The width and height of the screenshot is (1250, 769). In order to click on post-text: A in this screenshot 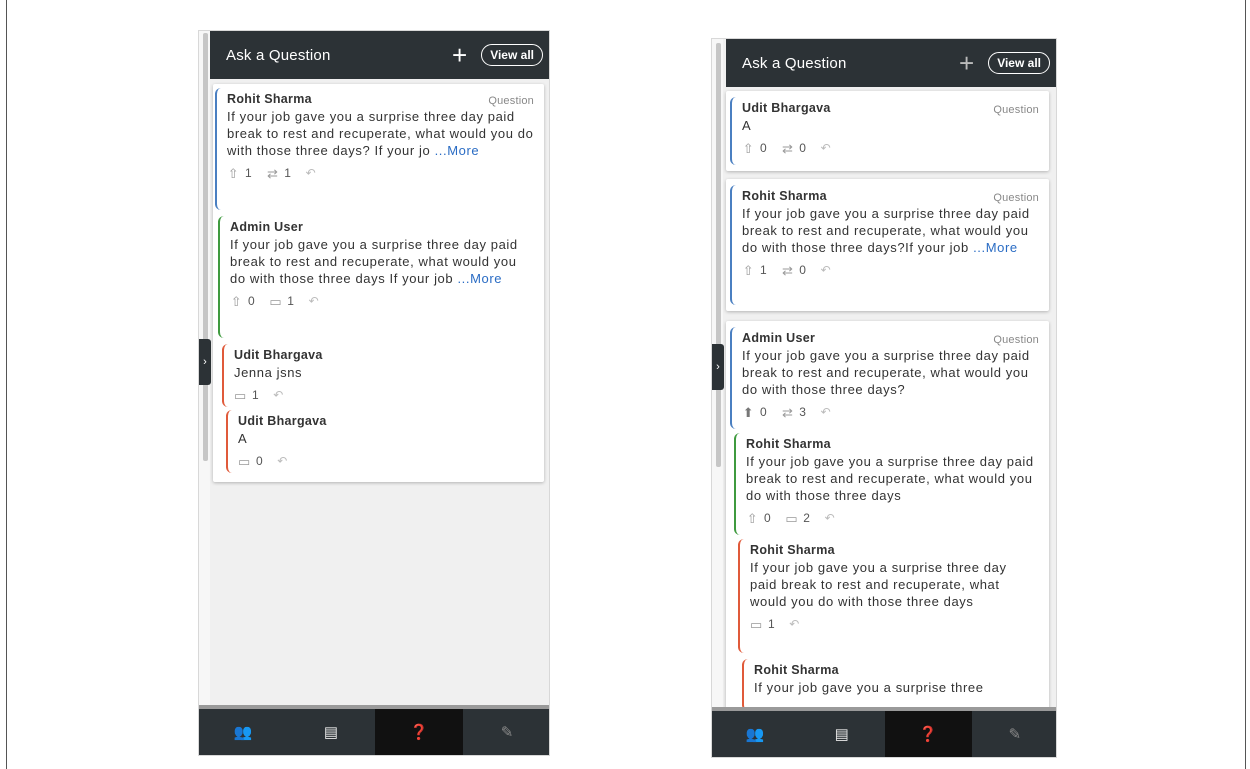, I will do `click(747, 125)`.